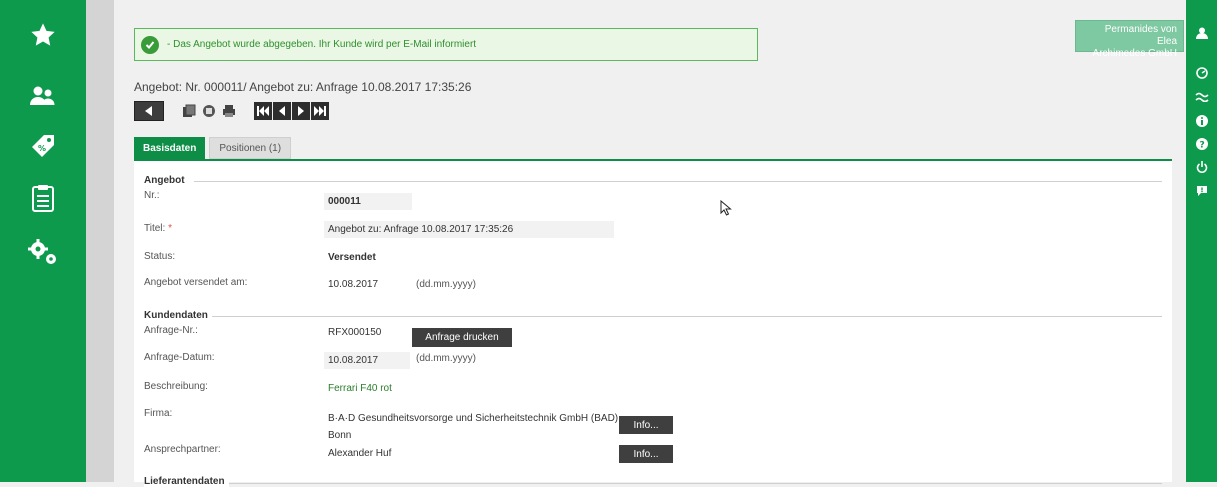 The height and width of the screenshot is (487, 1217). Describe the element at coordinates (189, 111) in the screenshot. I see `copy-document-icon` at that location.